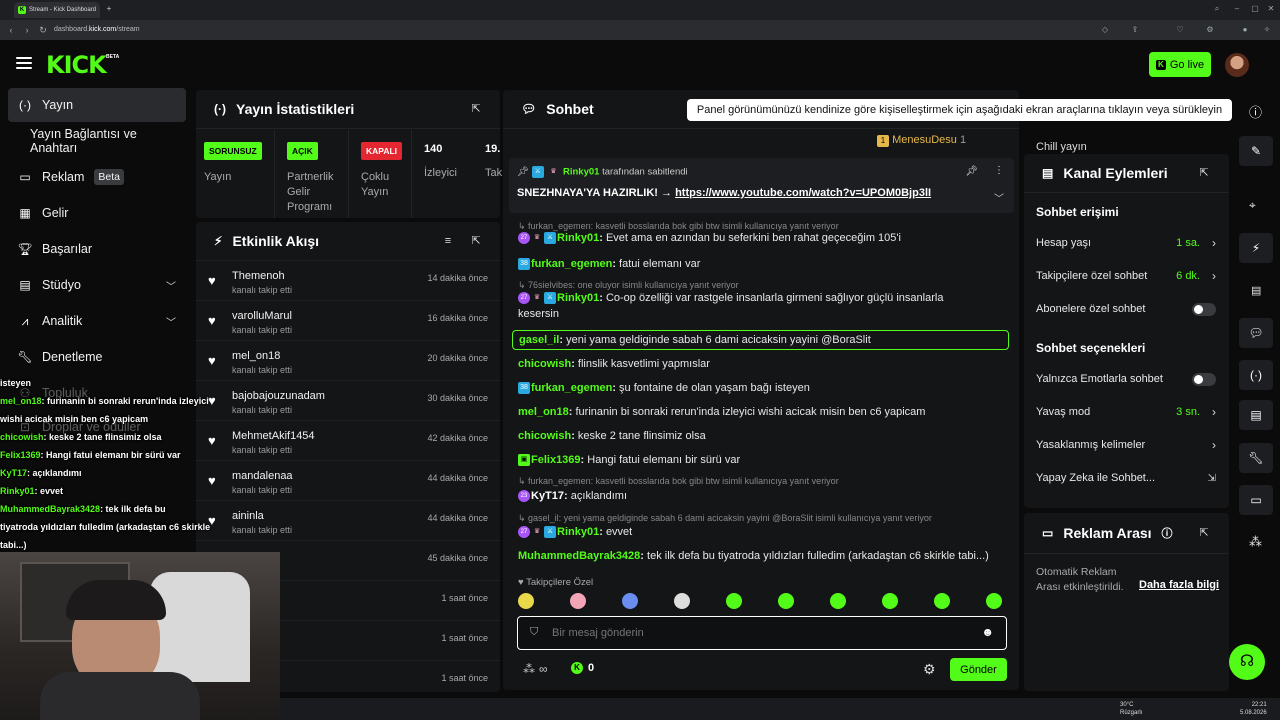 Image resolution: width=1280 pixels, height=720 pixels. I want to click on sidebar-item-revenue: ▦ Gelir, so click(97, 213).